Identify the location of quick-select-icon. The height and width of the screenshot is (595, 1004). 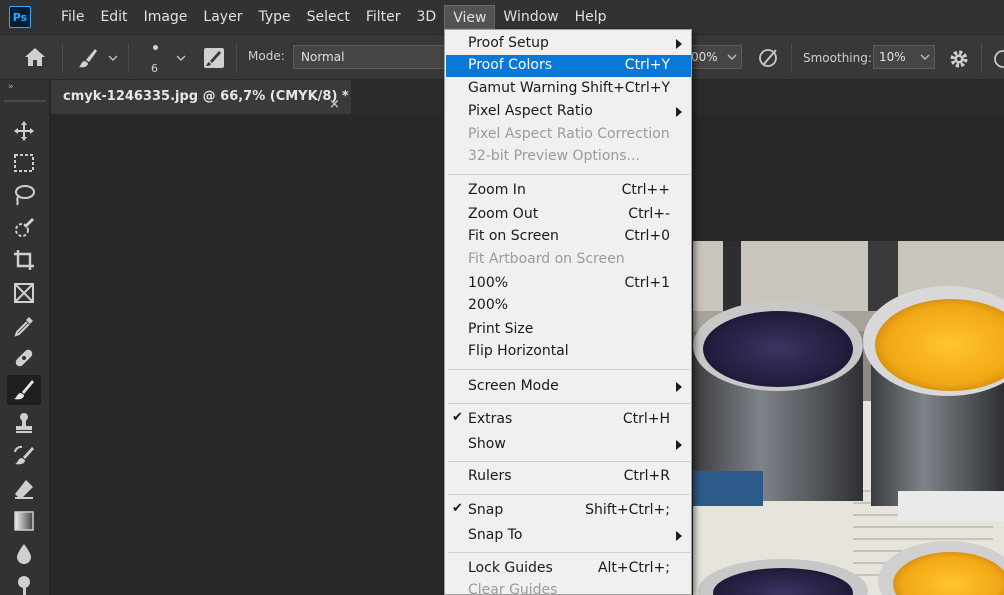
(25, 227).